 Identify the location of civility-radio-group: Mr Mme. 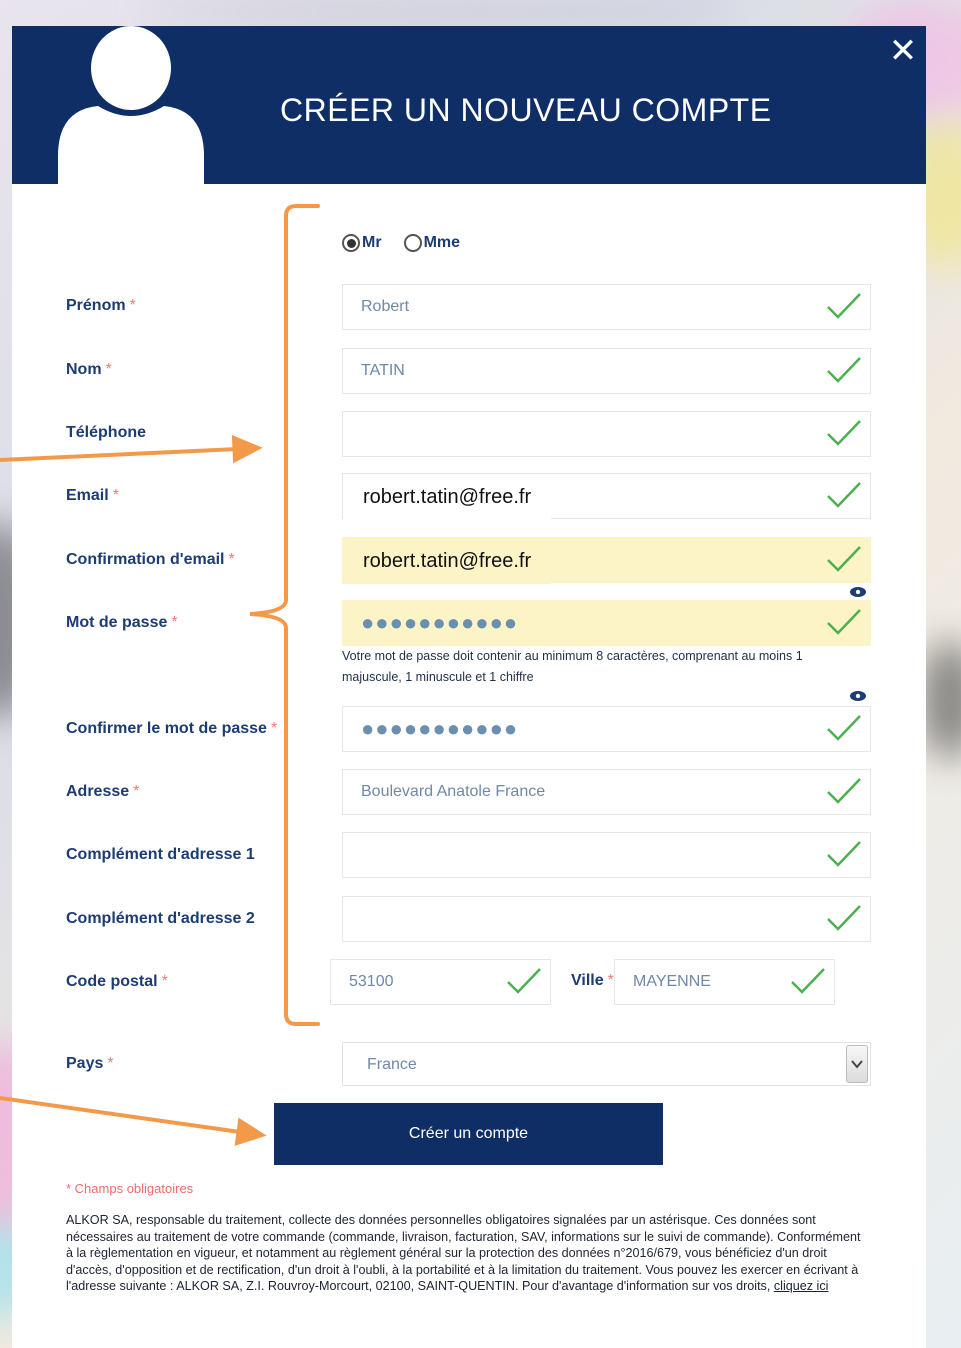
(401, 243).